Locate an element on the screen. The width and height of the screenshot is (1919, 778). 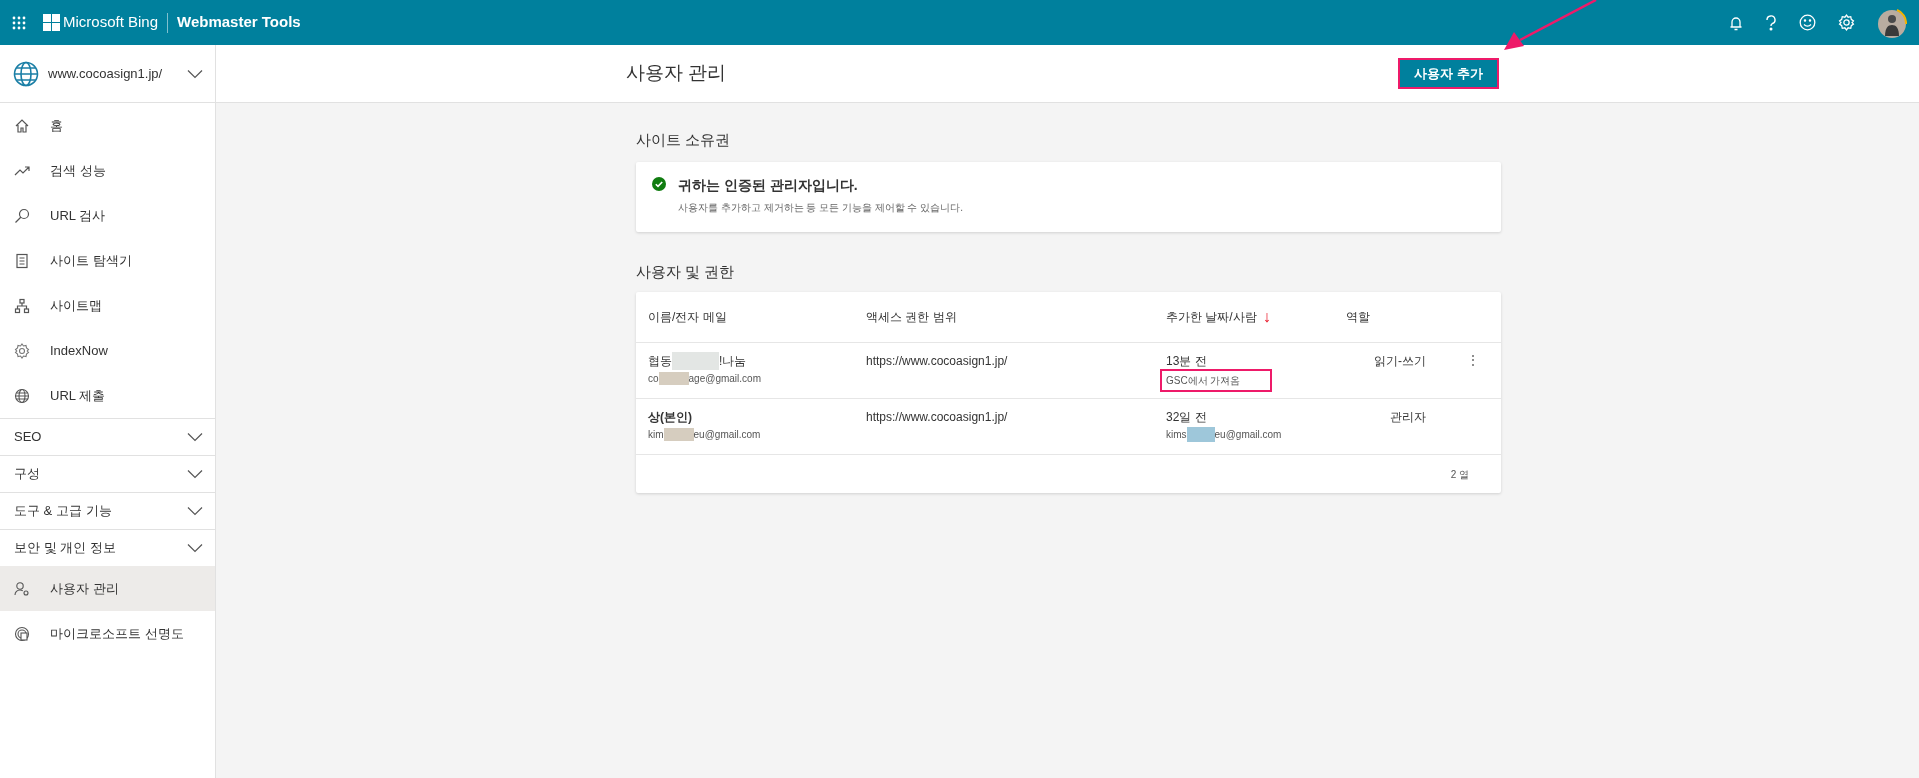
user-name: 상 is located at coordinates (654, 417).